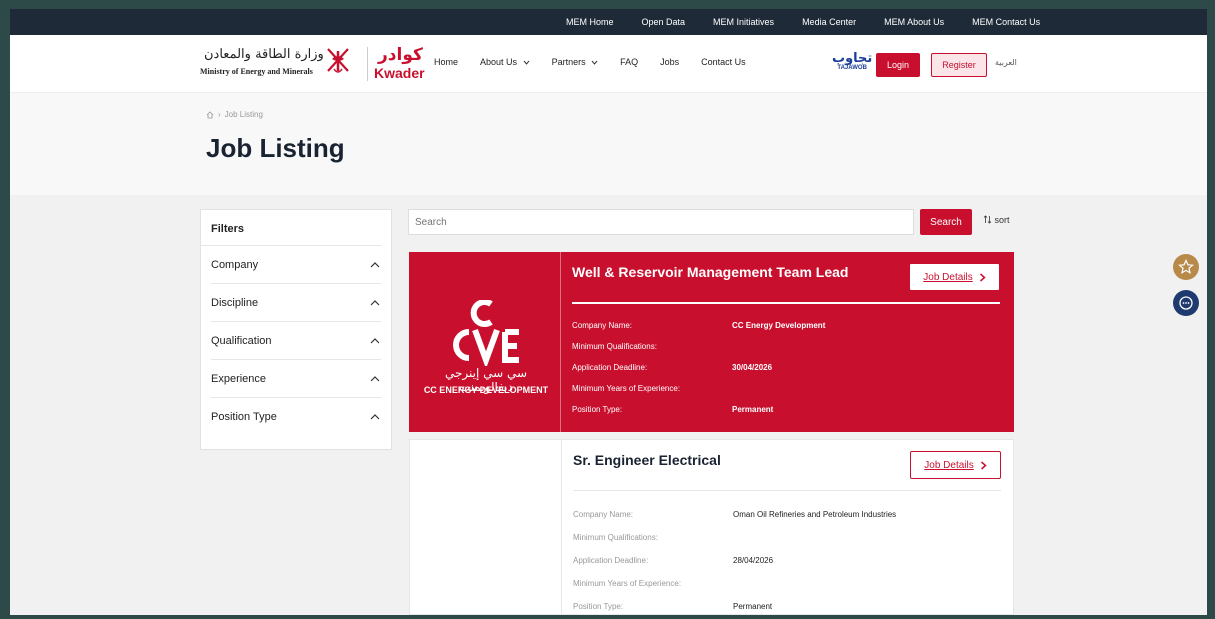 The height and width of the screenshot is (619, 1215). What do you see at coordinates (210, 114) in the screenshot?
I see `home-icon` at bounding box center [210, 114].